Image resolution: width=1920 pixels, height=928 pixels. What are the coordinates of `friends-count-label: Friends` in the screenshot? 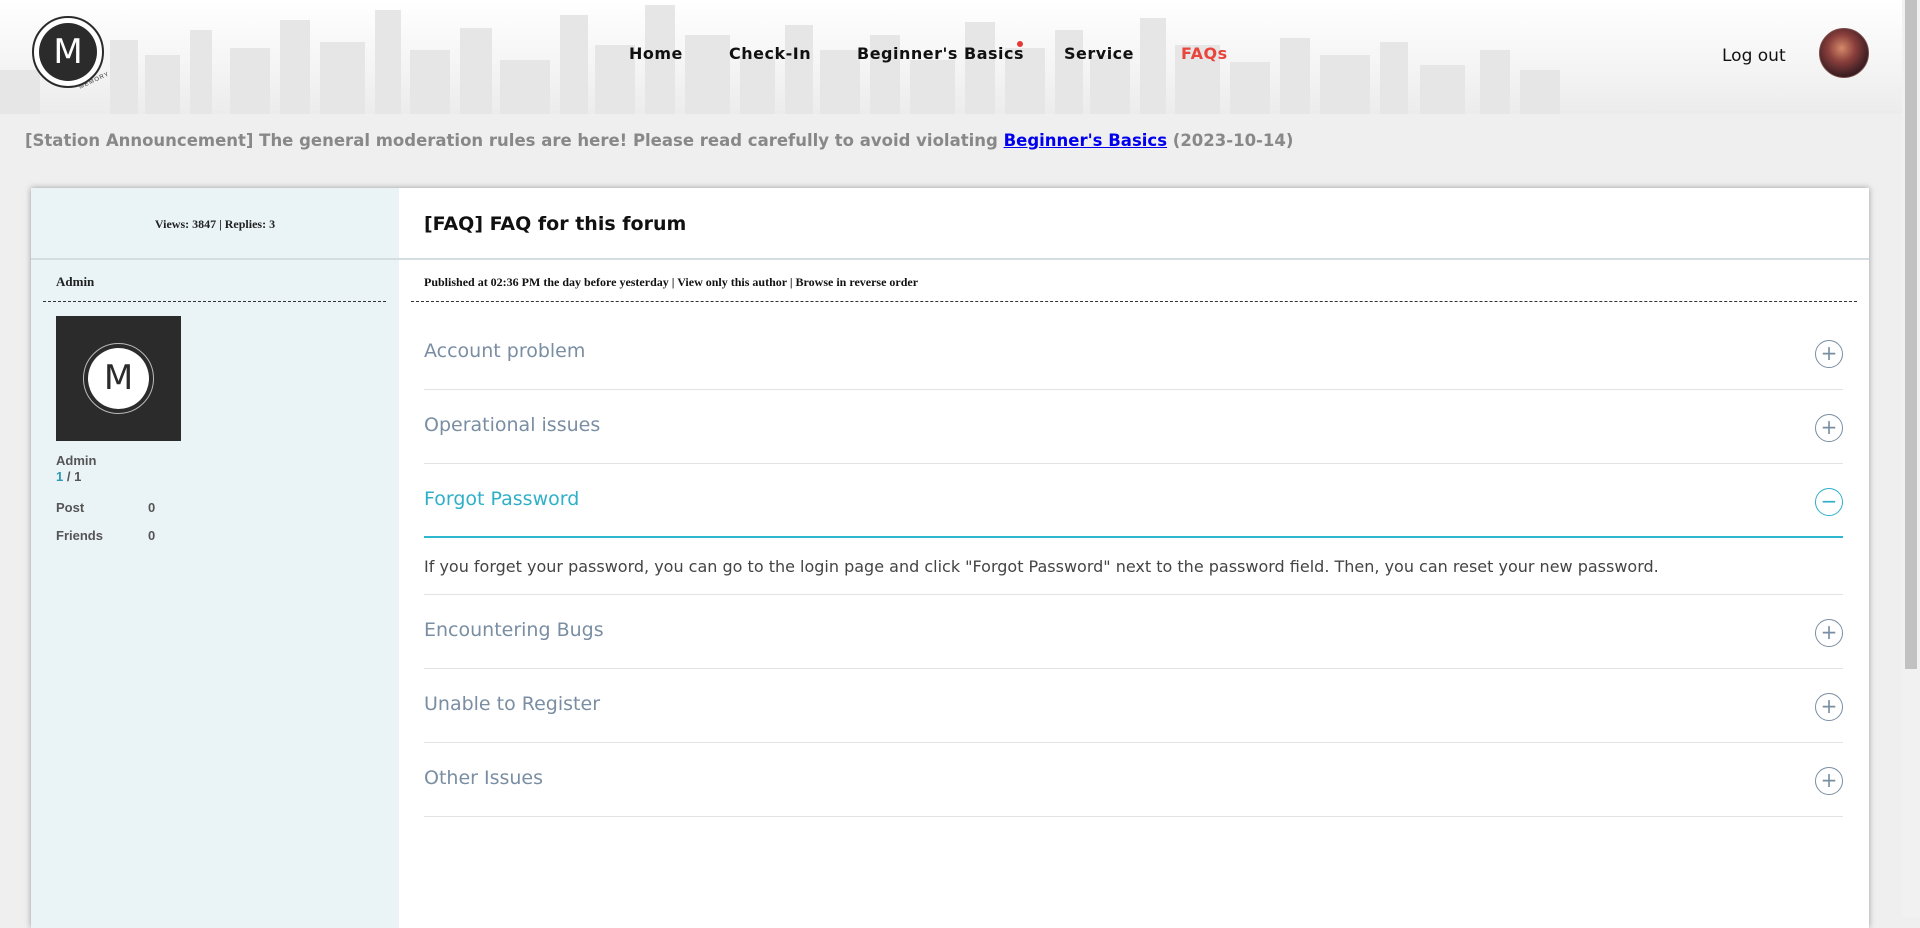 It's located at (79, 535).